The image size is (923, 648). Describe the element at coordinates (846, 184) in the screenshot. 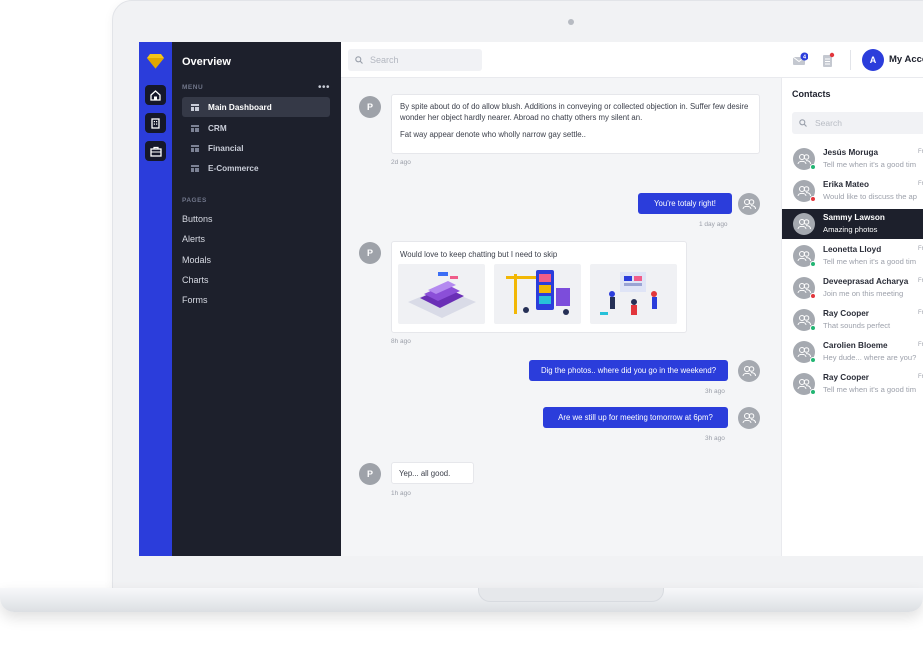

I see `contact-name: Erika Mateo` at that location.